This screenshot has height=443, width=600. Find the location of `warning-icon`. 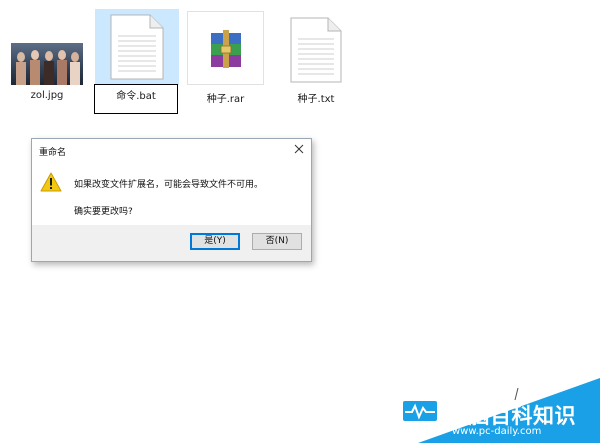

warning-icon is located at coordinates (51, 182).